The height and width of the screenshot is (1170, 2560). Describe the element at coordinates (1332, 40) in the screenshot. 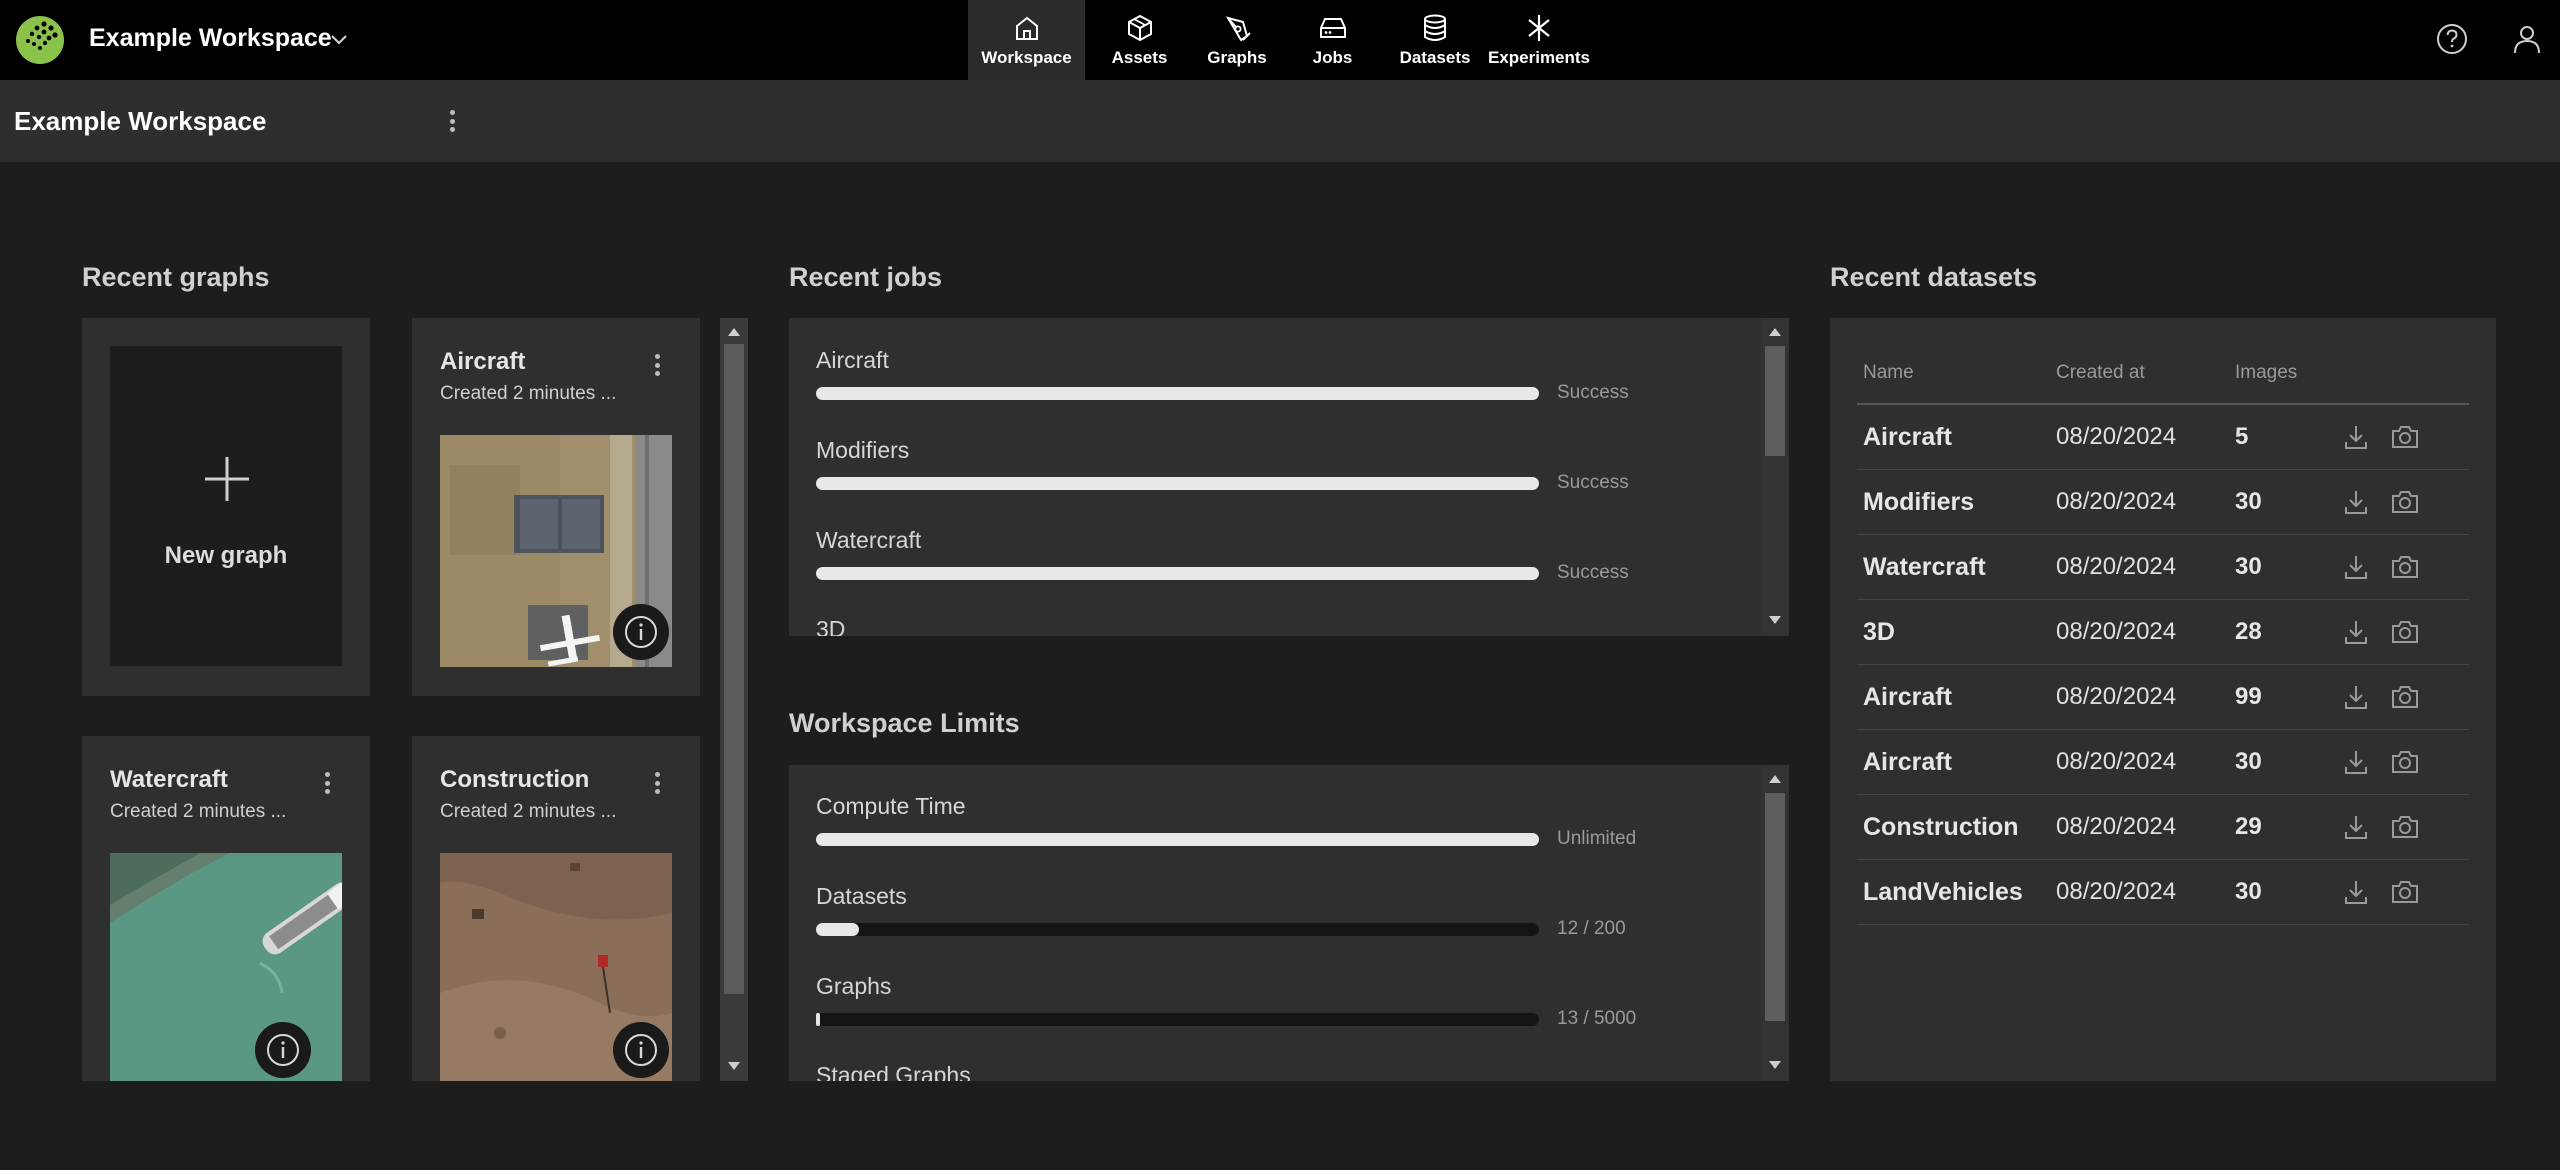

I see `nav-jobs: Jobs` at that location.